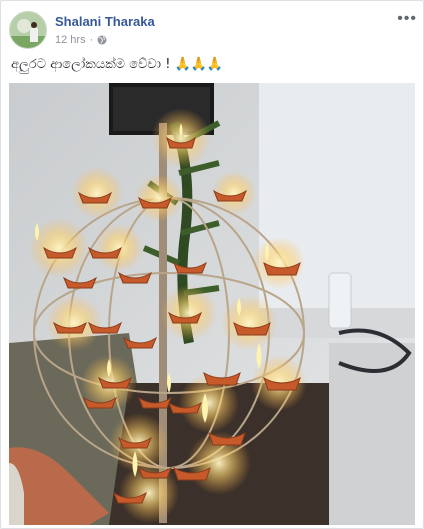 Image resolution: width=424 pixels, height=529 pixels. I want to click on globe-icon, so click(102, 40).